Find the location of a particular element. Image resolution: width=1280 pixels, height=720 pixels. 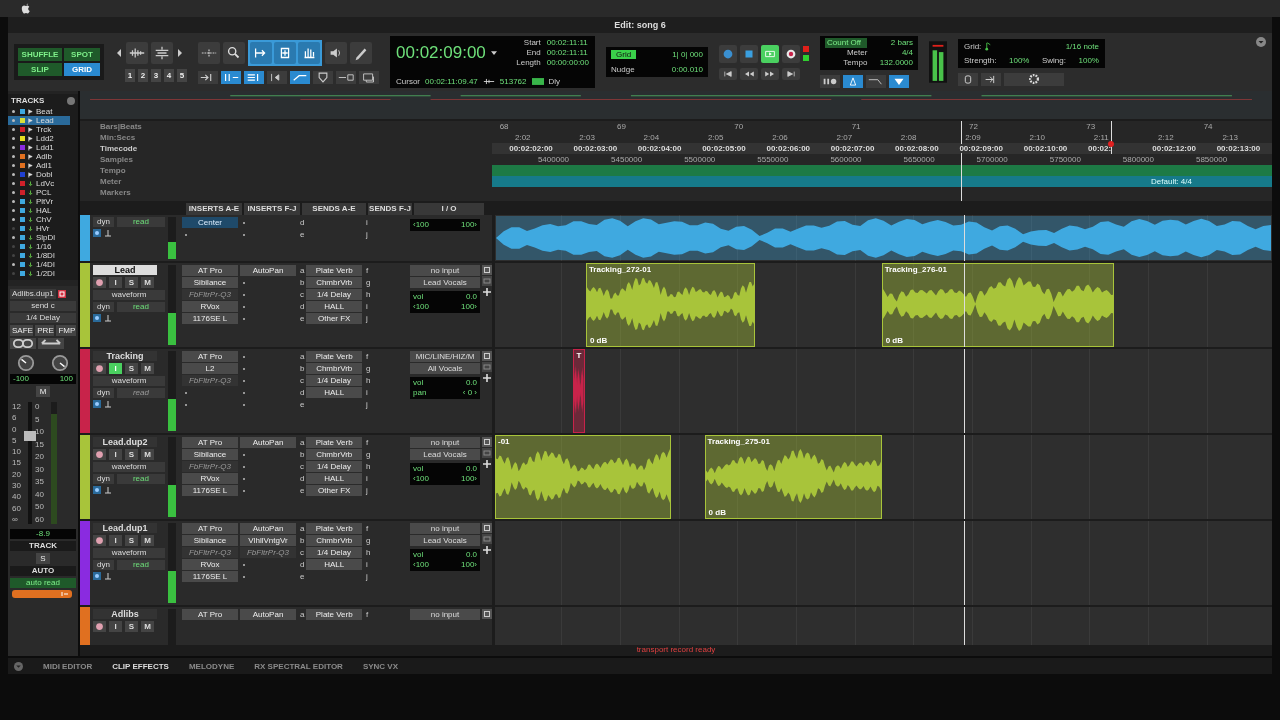

grabber-tool-button is located at coordinates (285, 53).